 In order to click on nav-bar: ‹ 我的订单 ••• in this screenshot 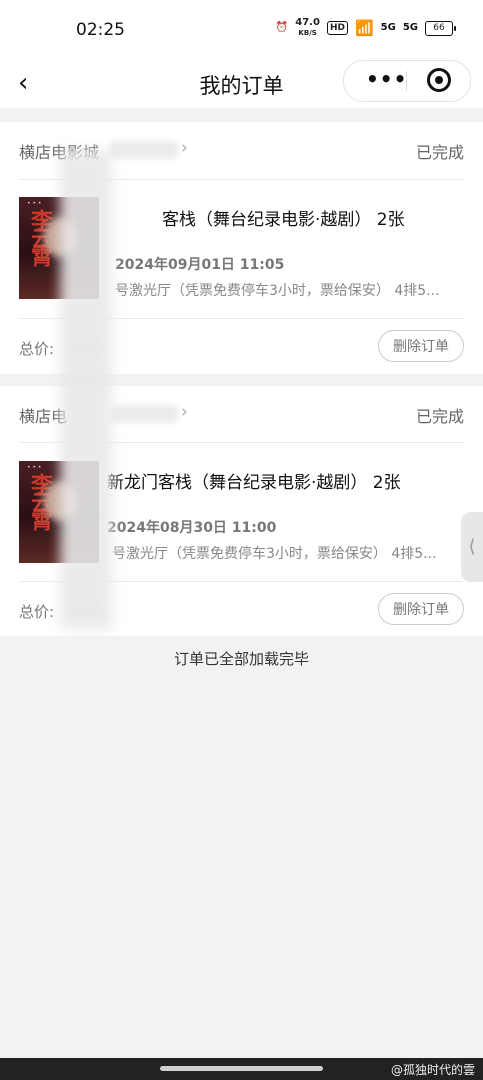, I will do `click(241, 84)`.